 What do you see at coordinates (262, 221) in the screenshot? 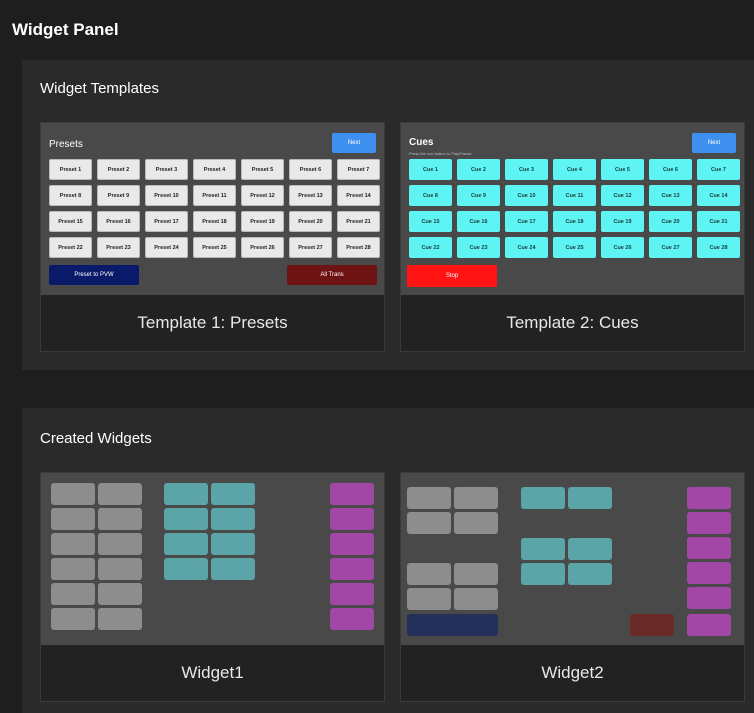
I see `preset-preview-button: Preset 19` at bounding box center [262, 221].